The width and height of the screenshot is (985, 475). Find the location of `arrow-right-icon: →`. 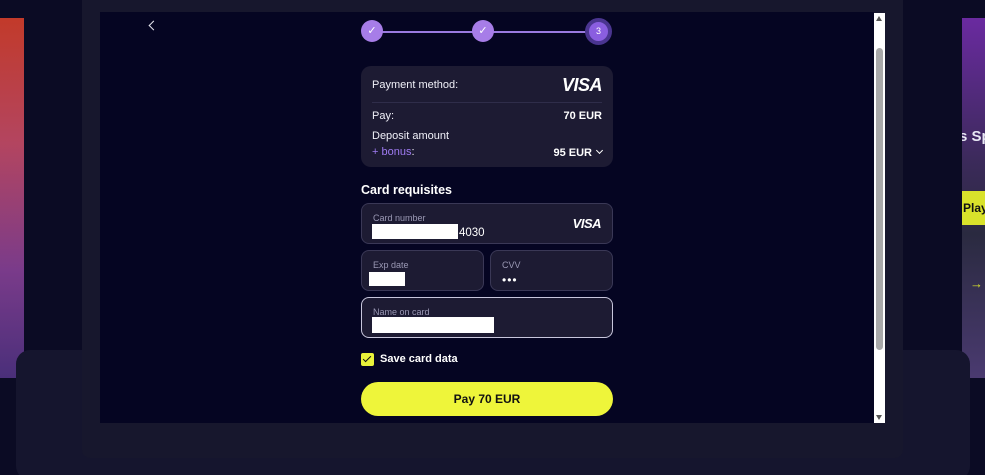

arrow-right-icon: → is located at coordinates (976, 283).